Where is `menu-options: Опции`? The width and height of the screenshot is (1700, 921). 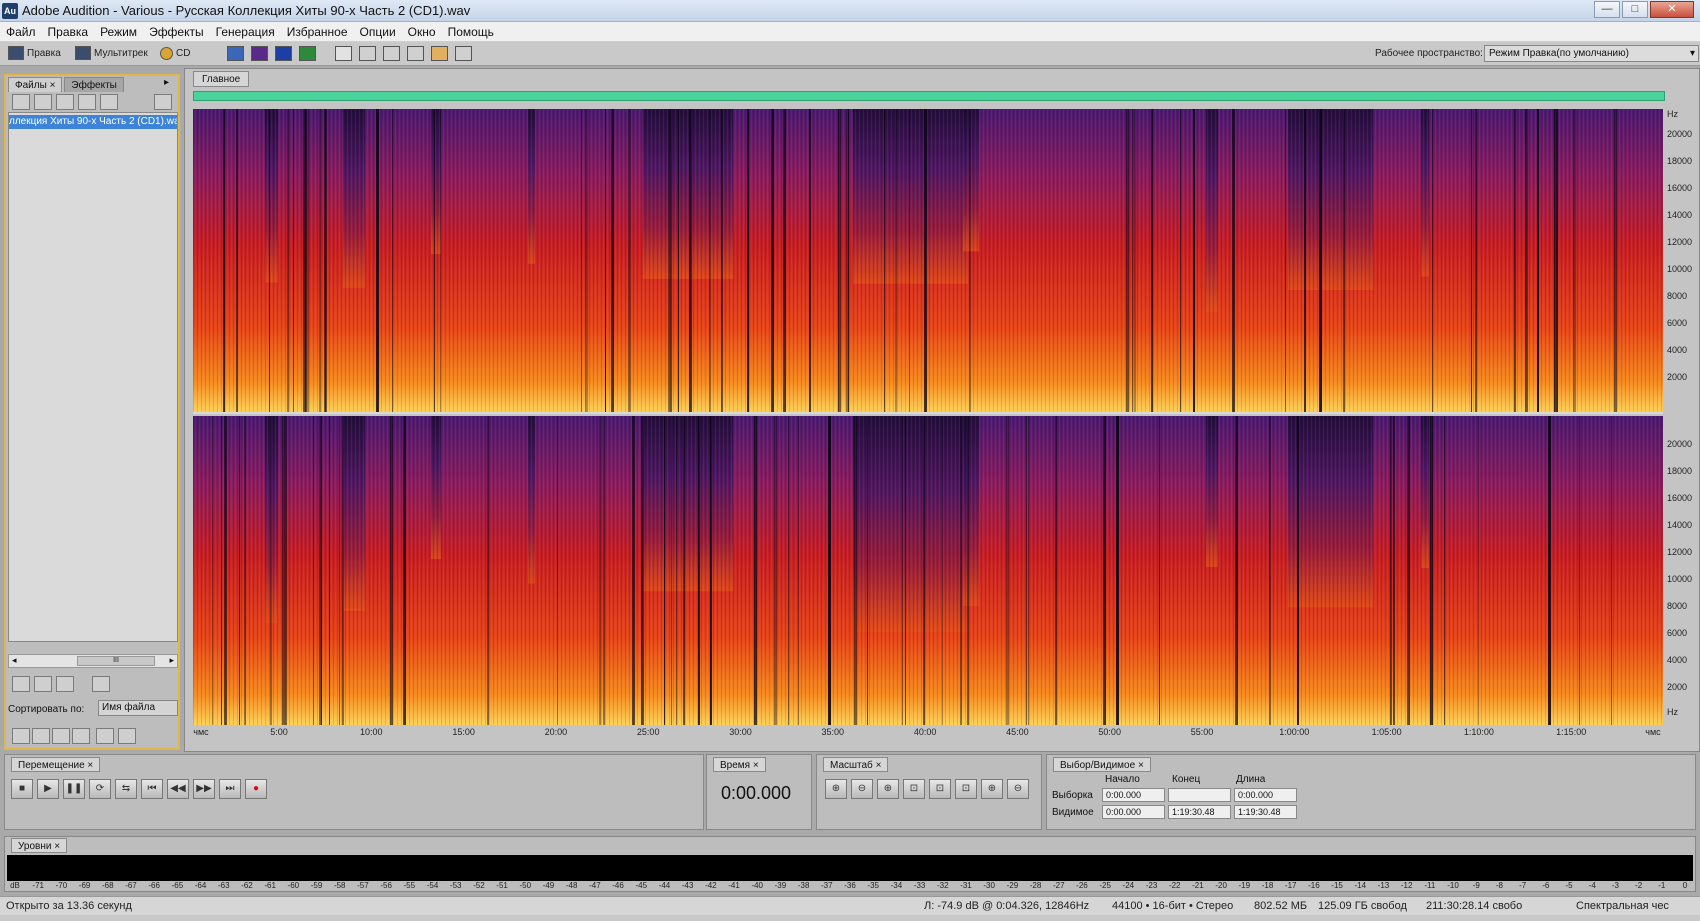 menu-options: Опции is located at coordinates (378, 32).